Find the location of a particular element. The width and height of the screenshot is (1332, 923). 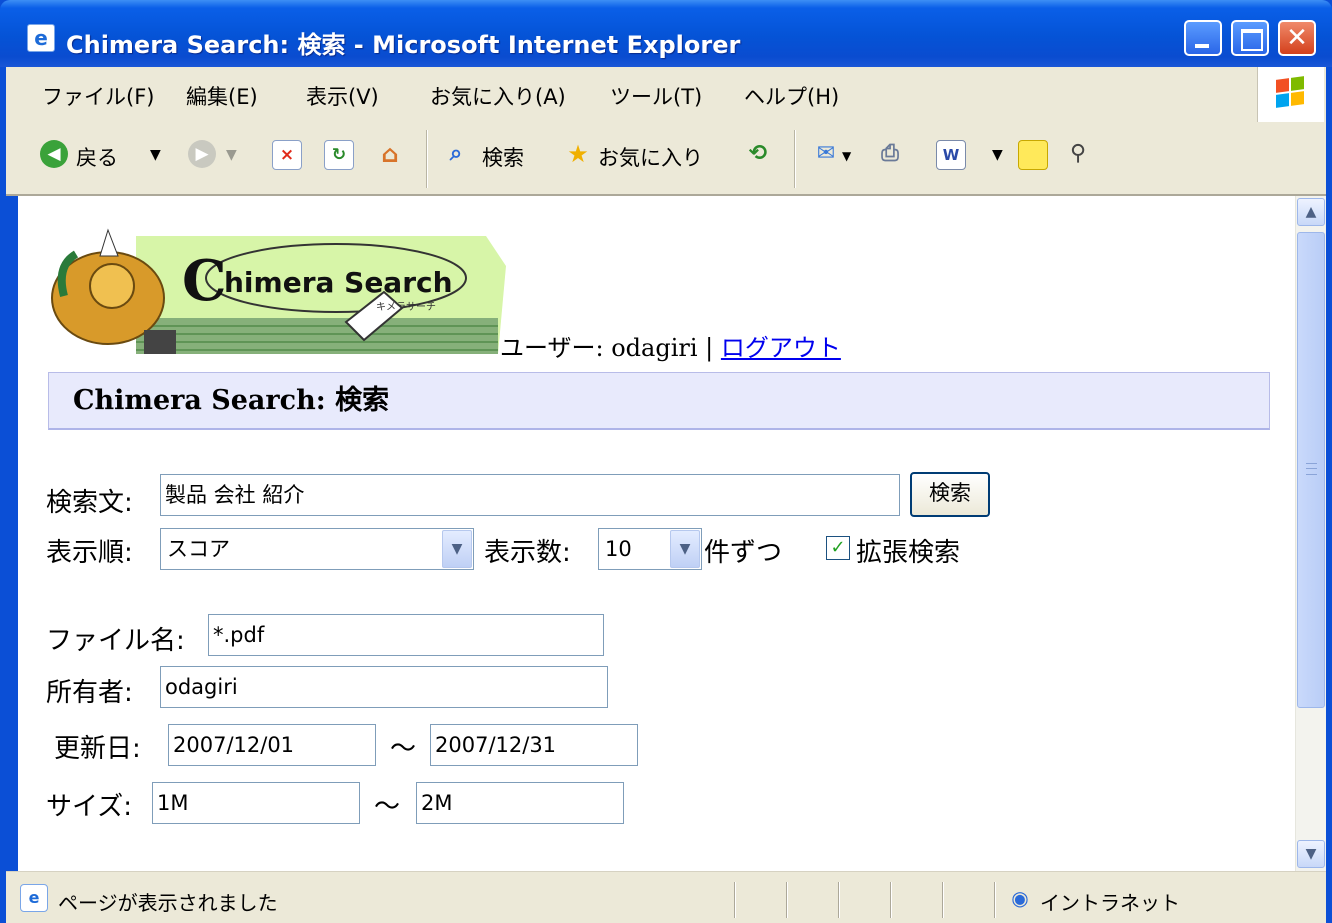

edit-dropdown-icon: ▼ is located at coordinates (997, 155).